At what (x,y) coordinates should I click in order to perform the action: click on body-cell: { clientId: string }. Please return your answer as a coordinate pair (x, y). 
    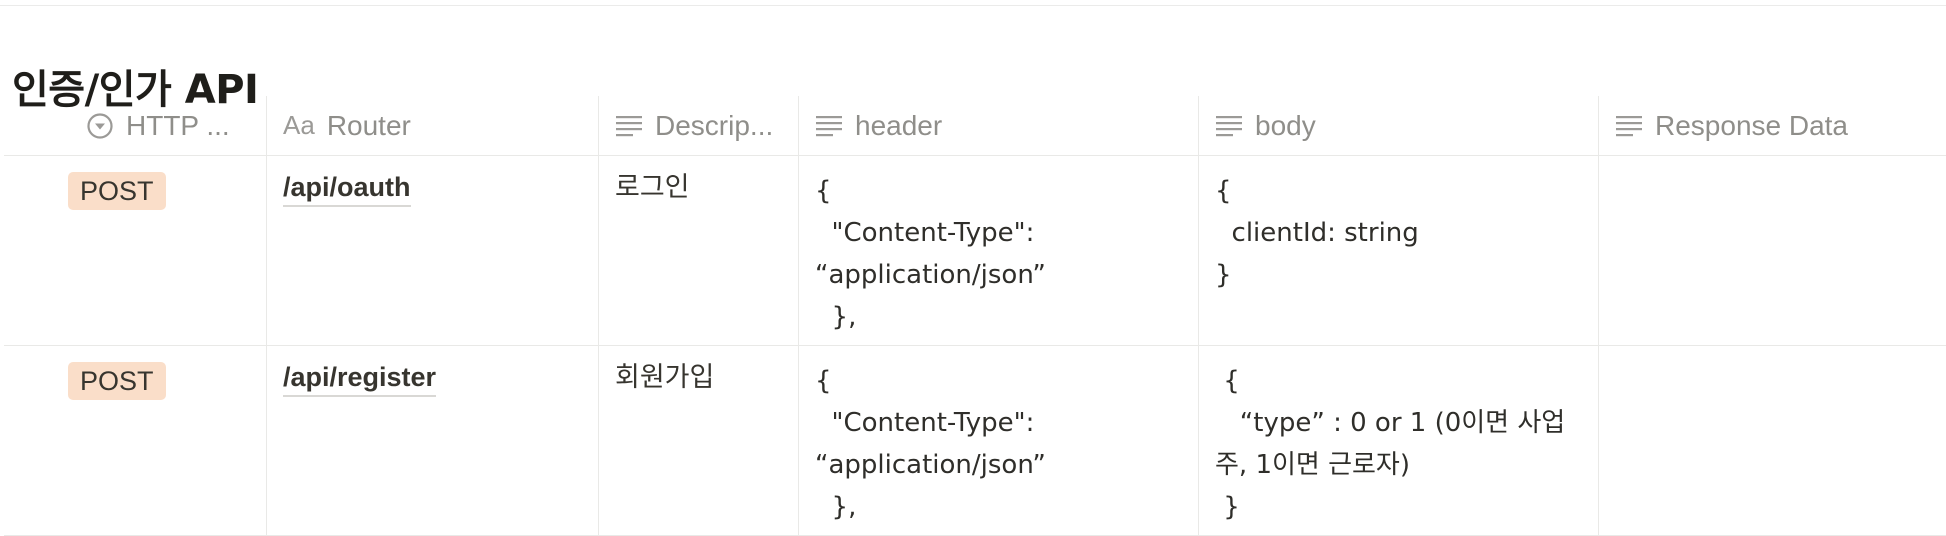
    Looking at the image, I should click on (1399, 250).